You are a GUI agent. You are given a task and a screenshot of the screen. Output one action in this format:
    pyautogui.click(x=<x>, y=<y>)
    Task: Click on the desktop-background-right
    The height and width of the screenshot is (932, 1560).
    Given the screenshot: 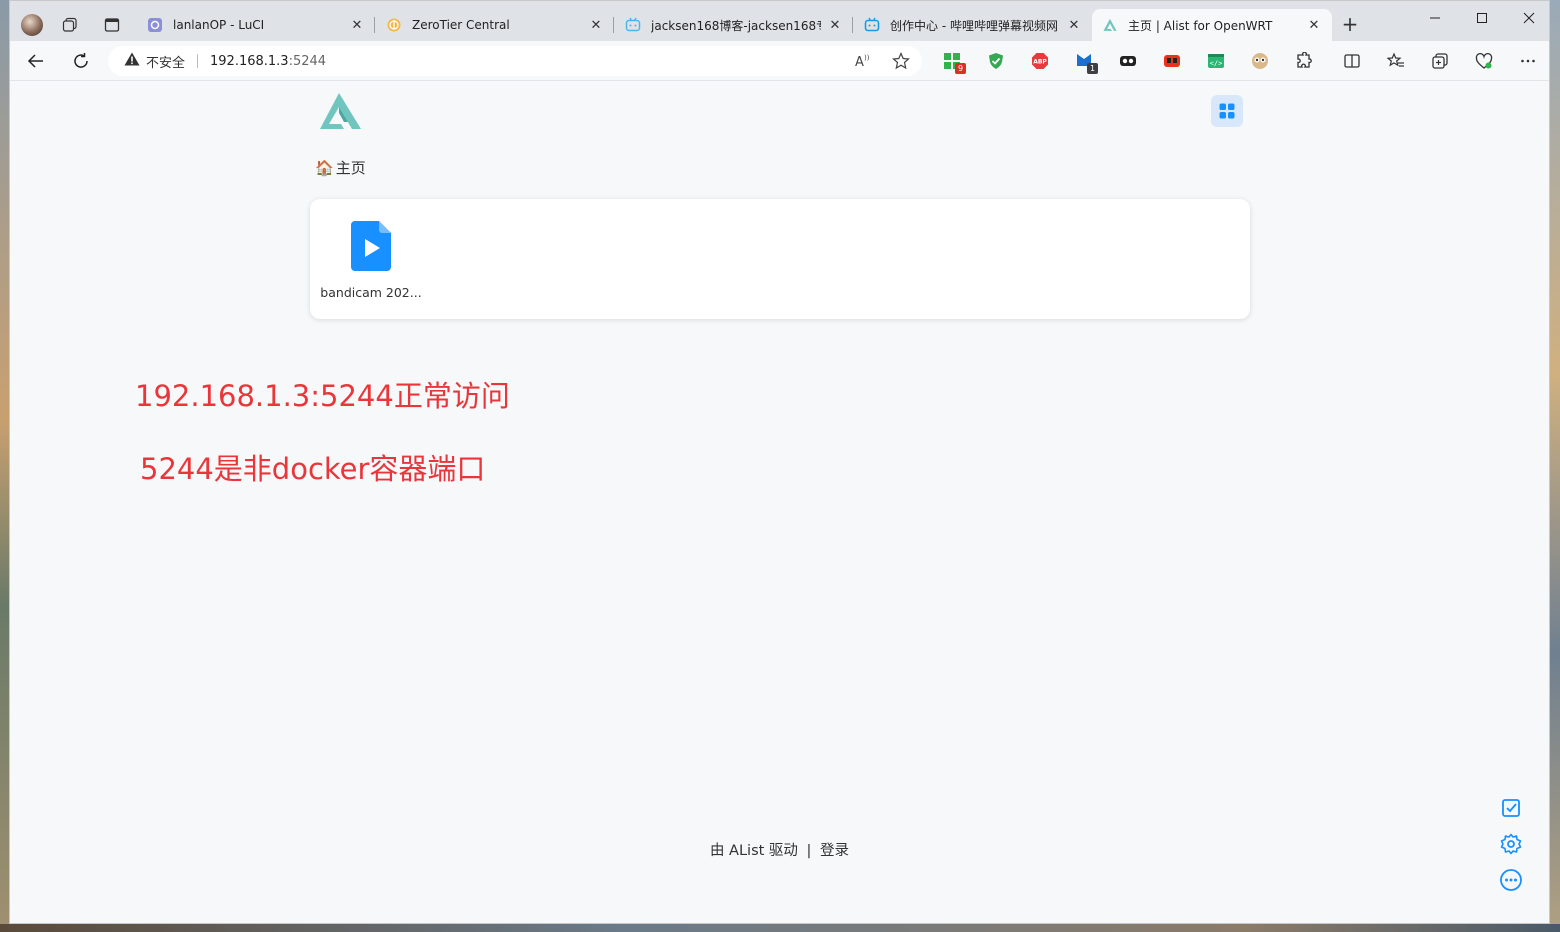 What is the action you would take?
    pyautogui.click(x=1555, y=466)
    